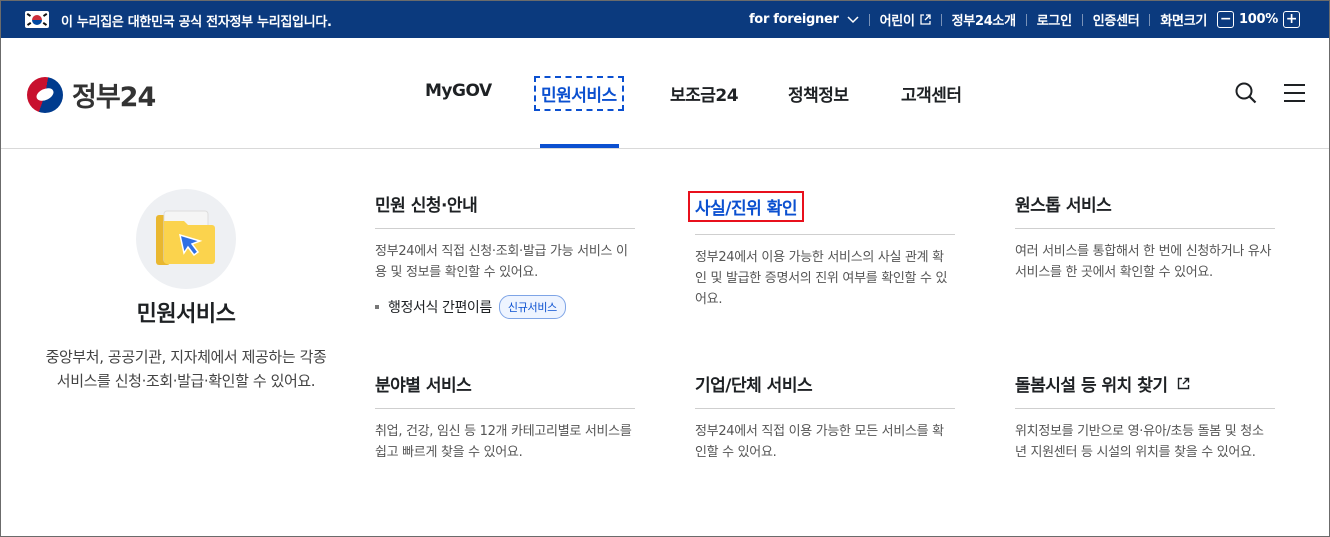 The width and height of the screenshot is (1330, 537). What do you see at coordinates (1294, 93) in the screenshot?
I see `hamburger-menu-icon` at bounding box center [1294, 93].